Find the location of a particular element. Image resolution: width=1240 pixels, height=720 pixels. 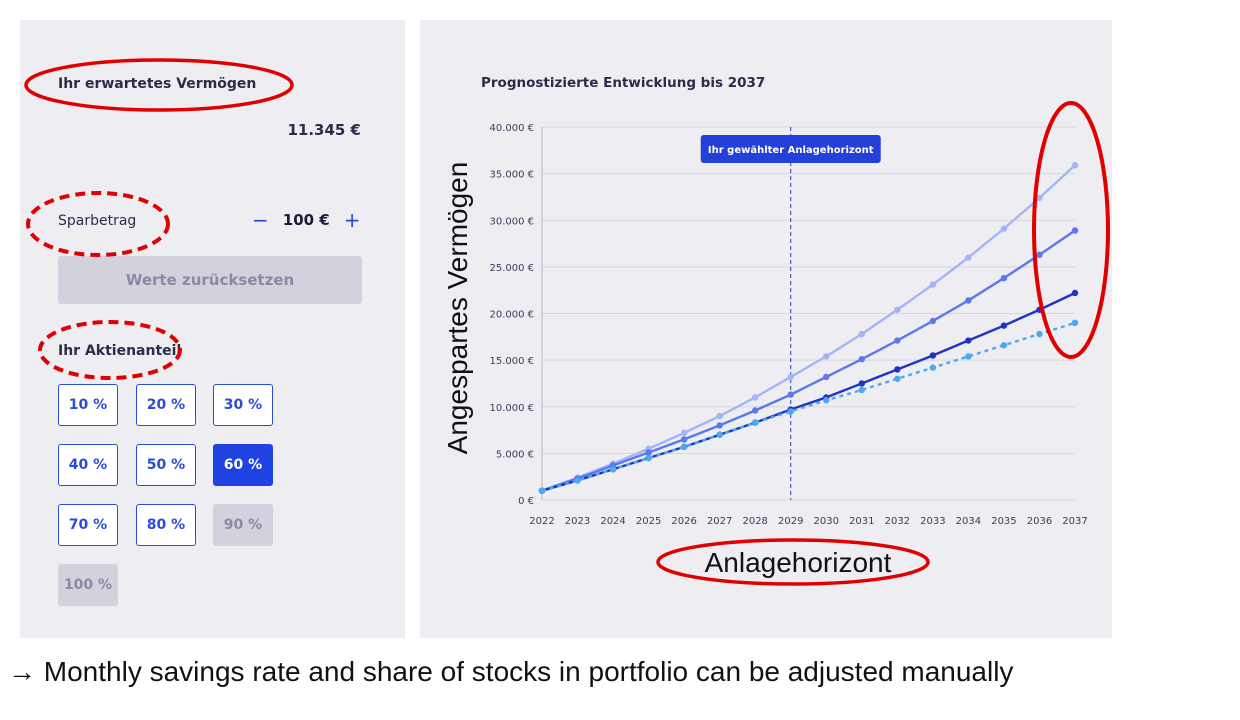

x-tick-label: 2036 is located at coordinates (1039, 521).